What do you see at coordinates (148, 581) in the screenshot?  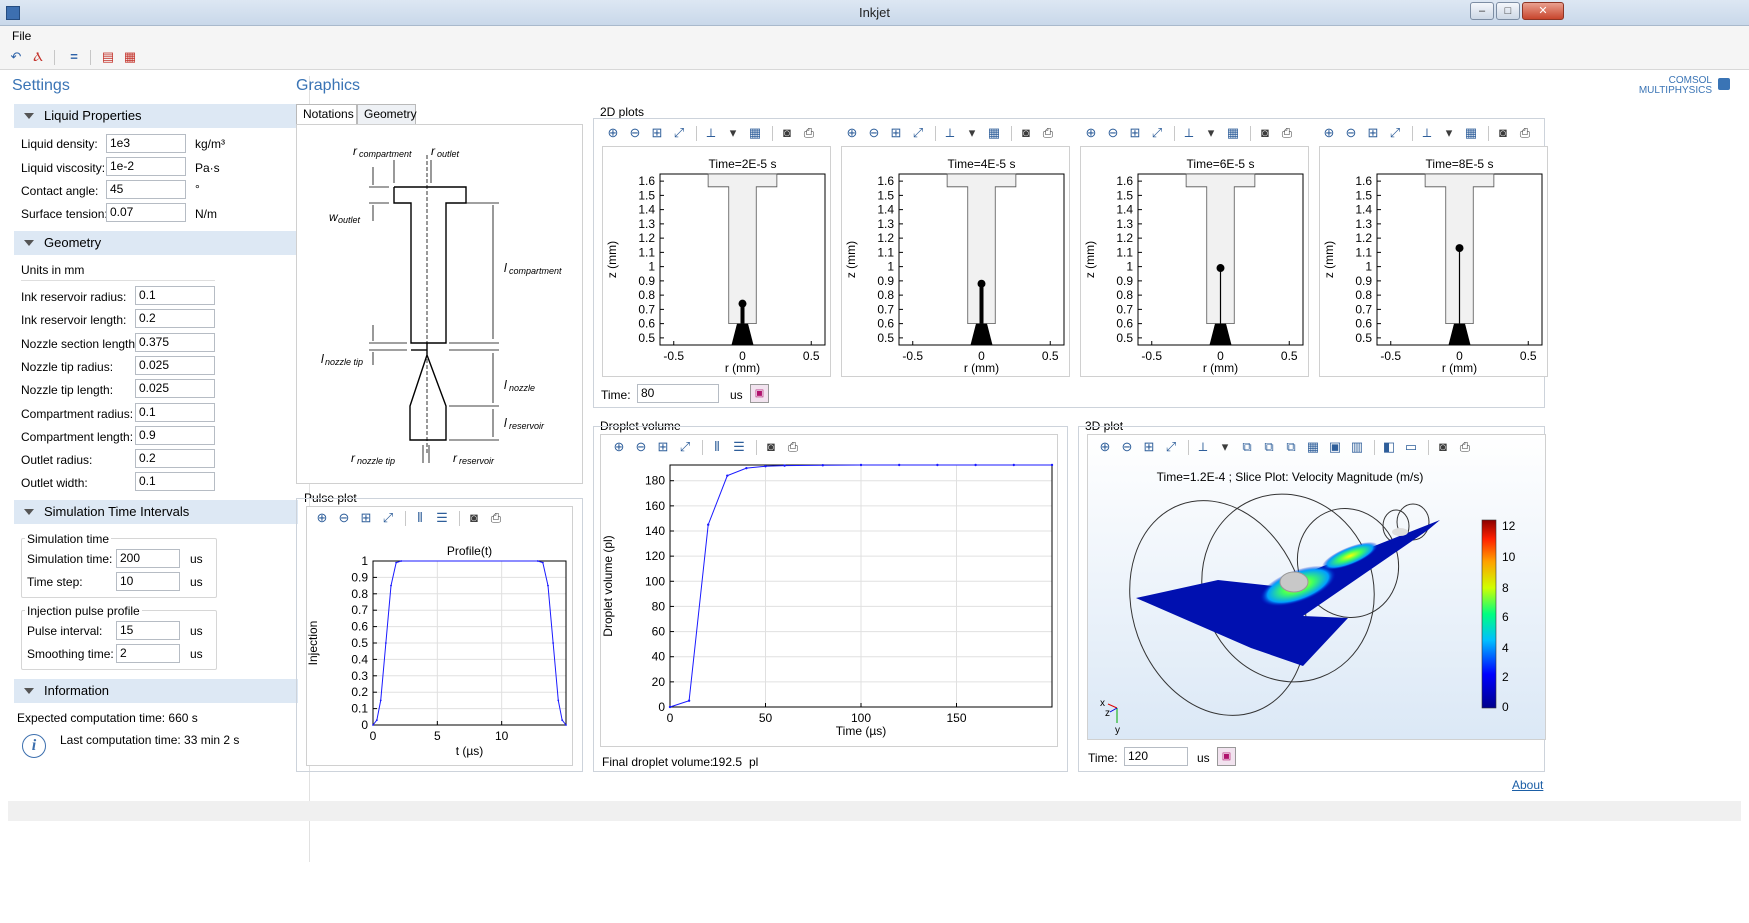 I see `time-step-input: 10` at bounding box center [148, 581].